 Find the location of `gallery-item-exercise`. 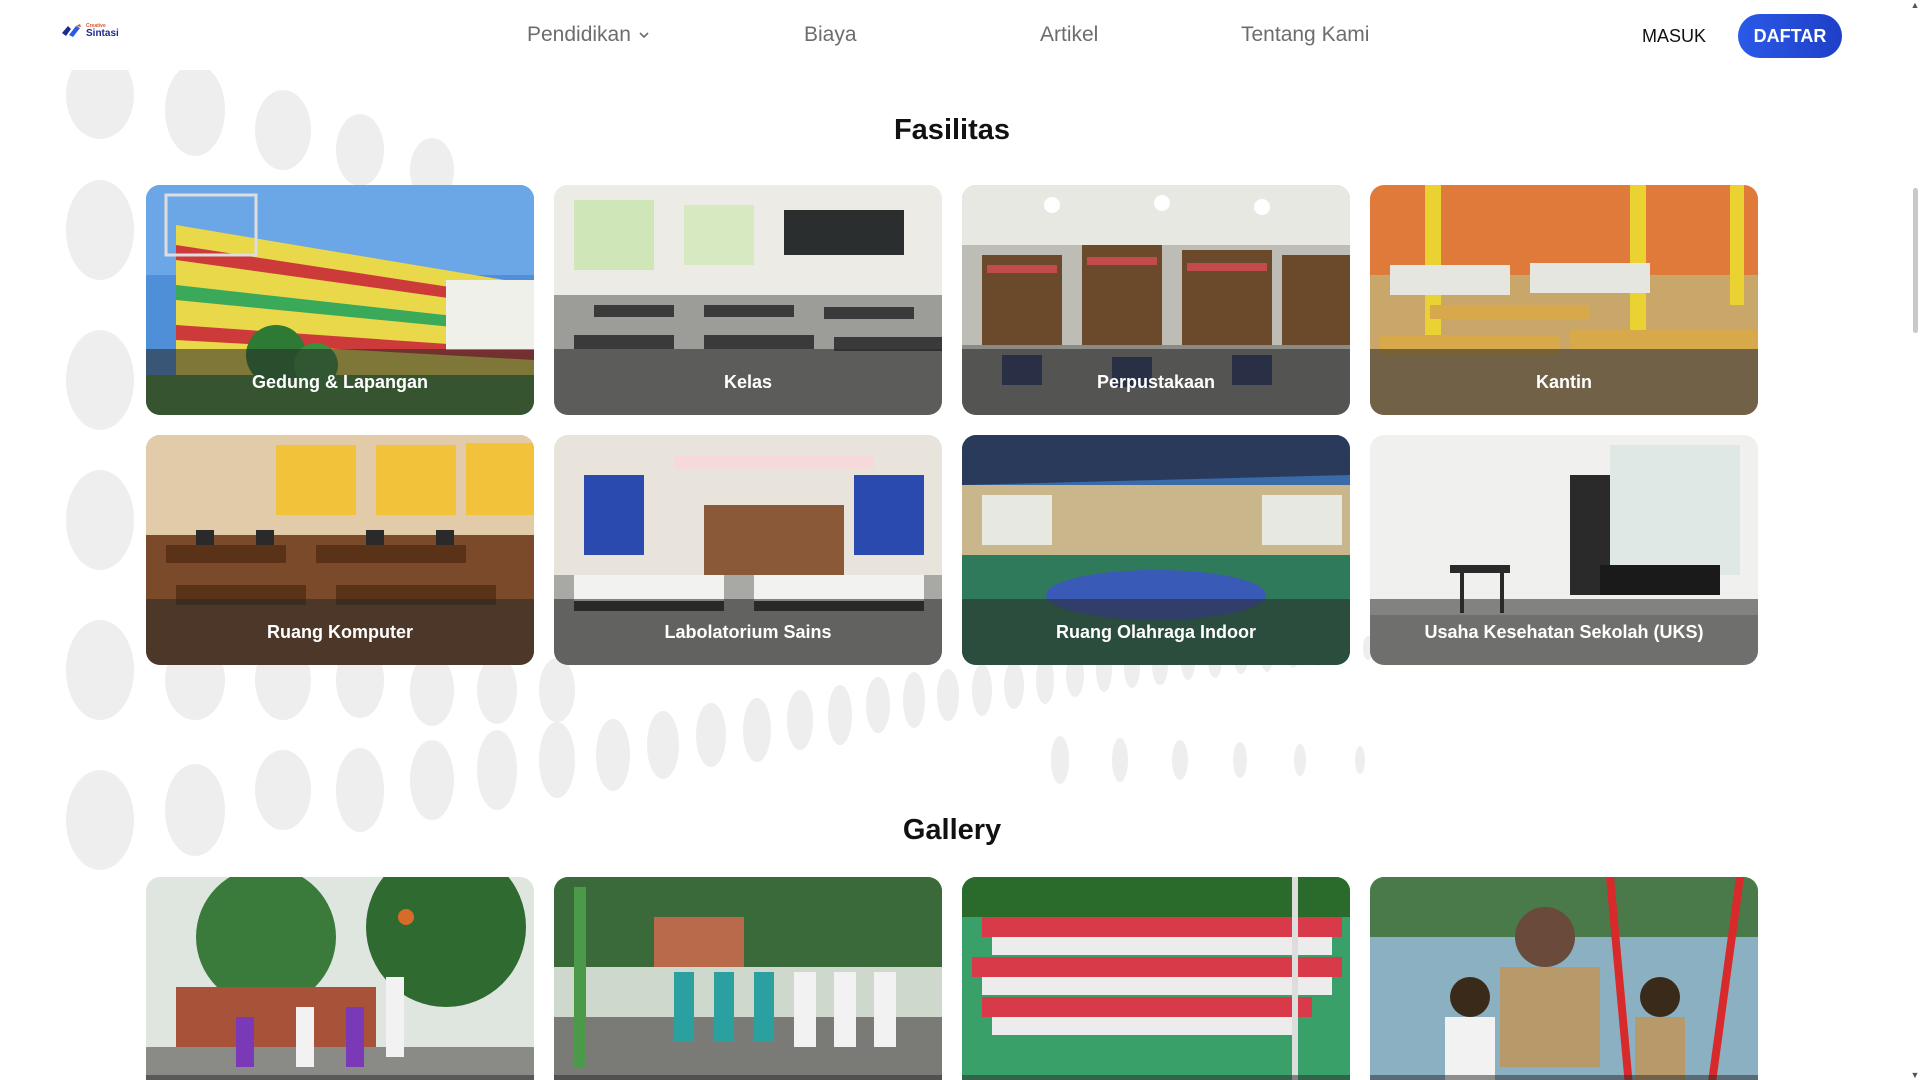

gallery-item-exercise is located at coordinates (1156, 978).